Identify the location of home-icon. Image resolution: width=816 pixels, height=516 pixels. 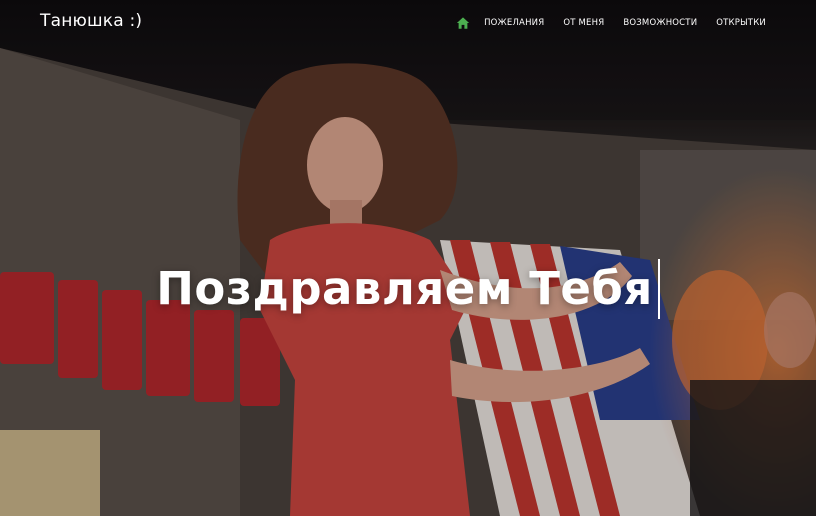
(463, 23).